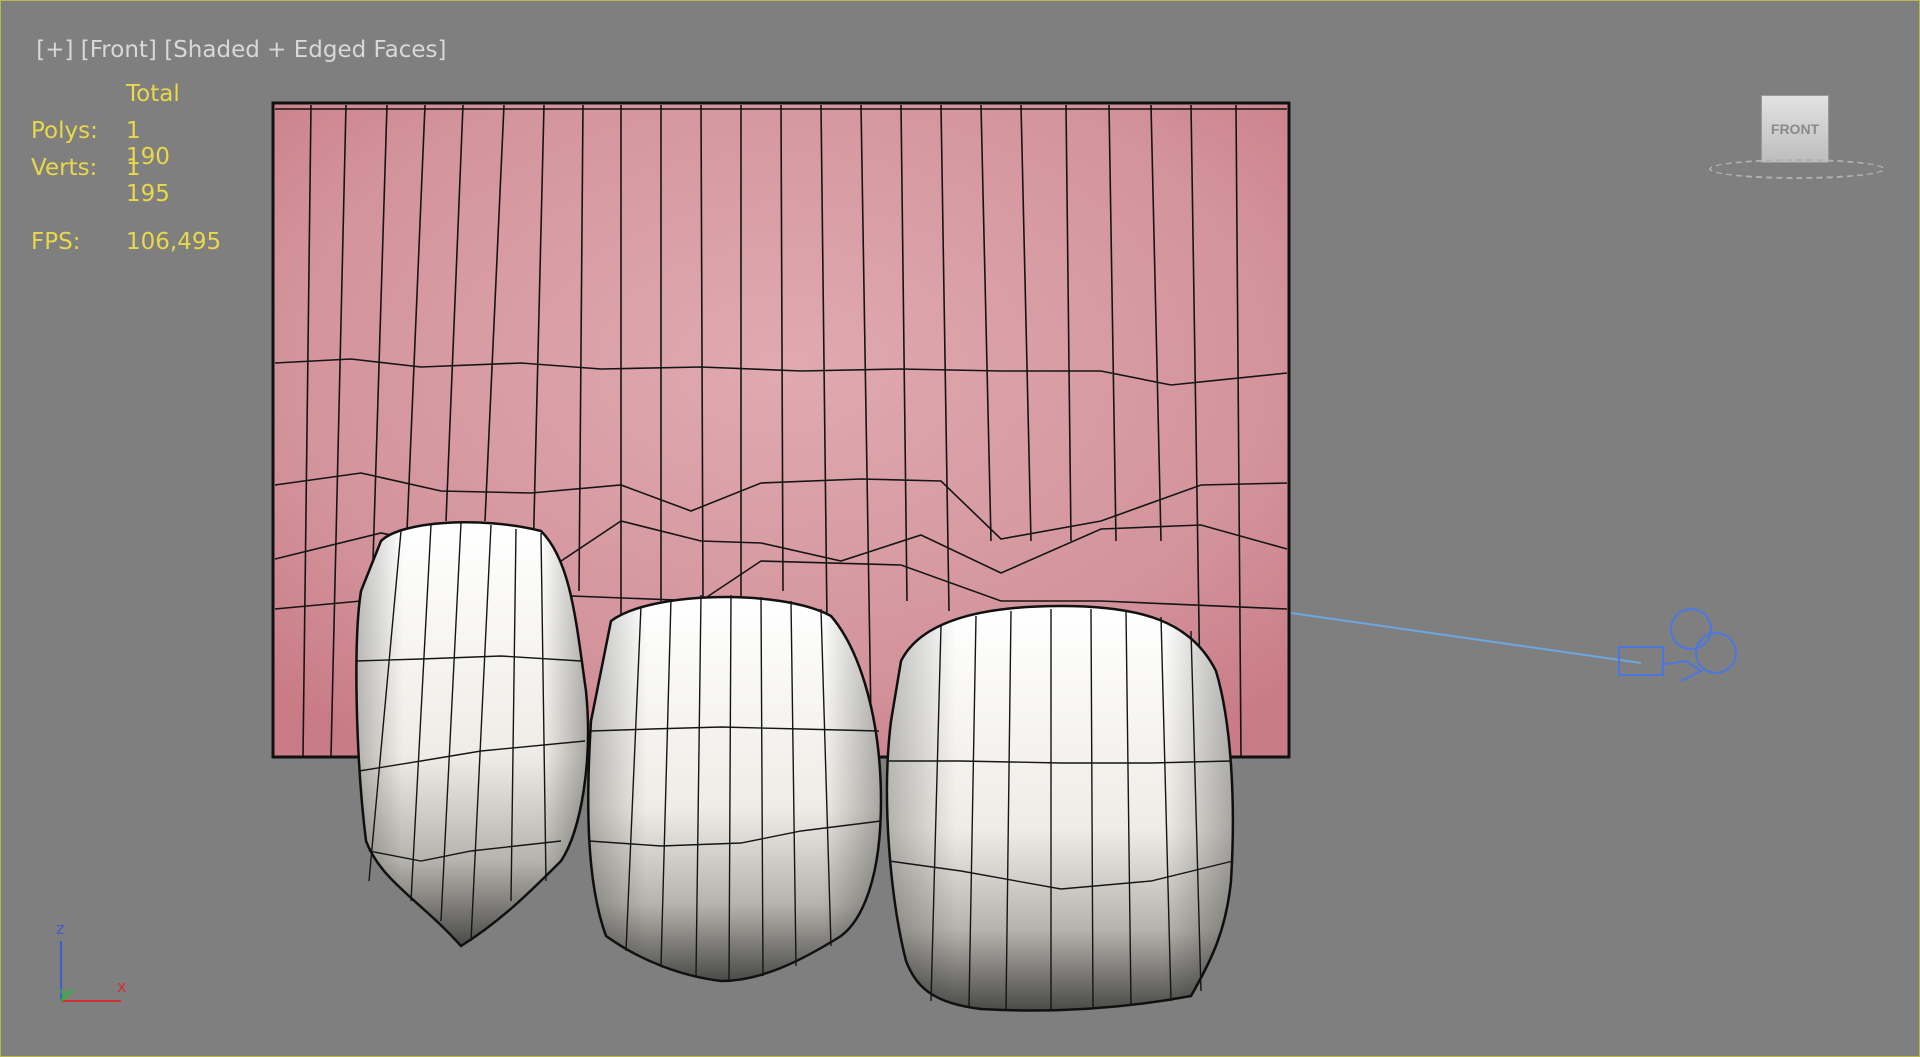 This screenshot has width=1920, height=1057. Describe the element at coordinates (472, 734) in the screenshot. I see `tooth-mesh-left` at that location.